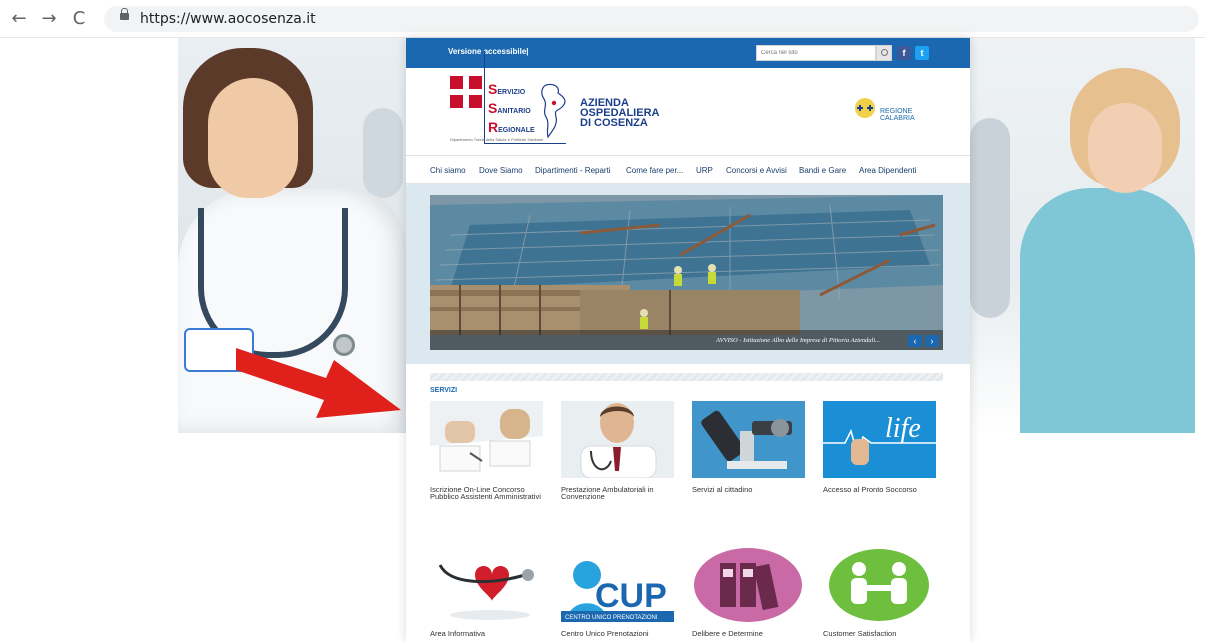  I want to click on binders-icon, so click(748, 583).